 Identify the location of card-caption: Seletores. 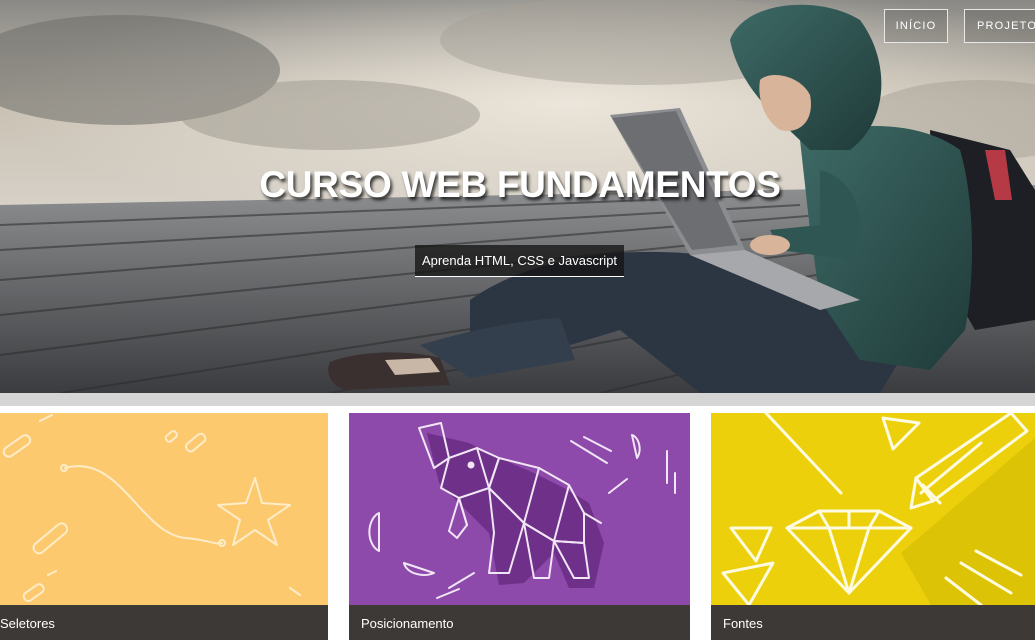
(164, 622).